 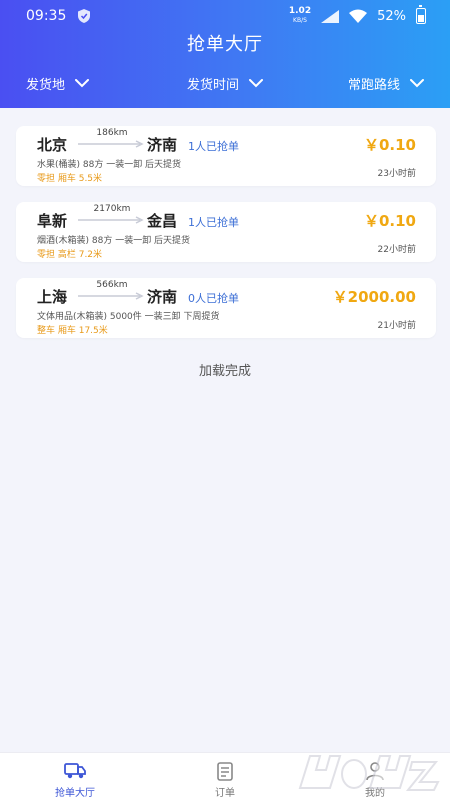 What do you see at coordinates (112, 285) in the screenshot?
I see `order-distance: 566km` at bounding box center [112, 285].